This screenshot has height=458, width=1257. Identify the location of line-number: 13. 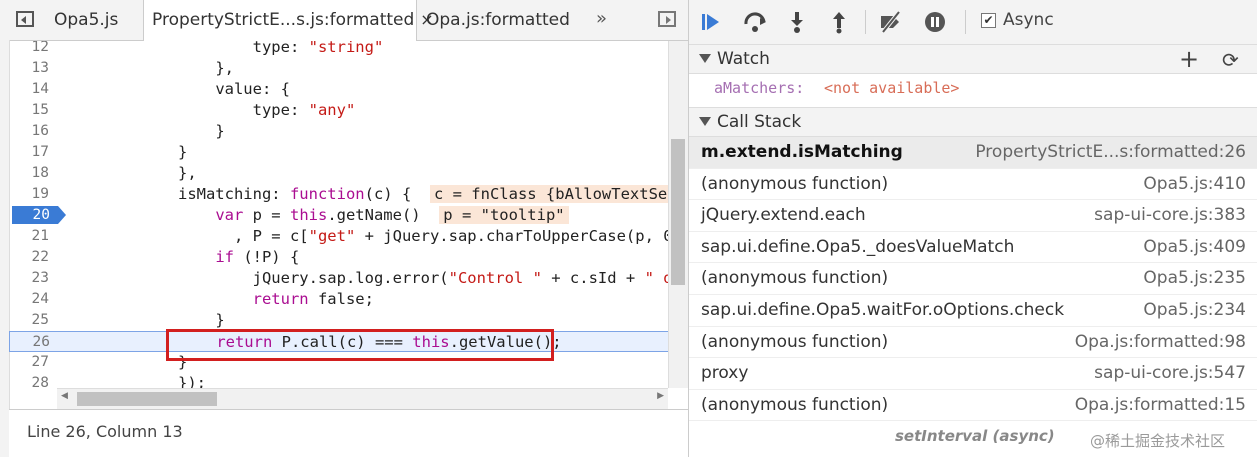
(29, 68).